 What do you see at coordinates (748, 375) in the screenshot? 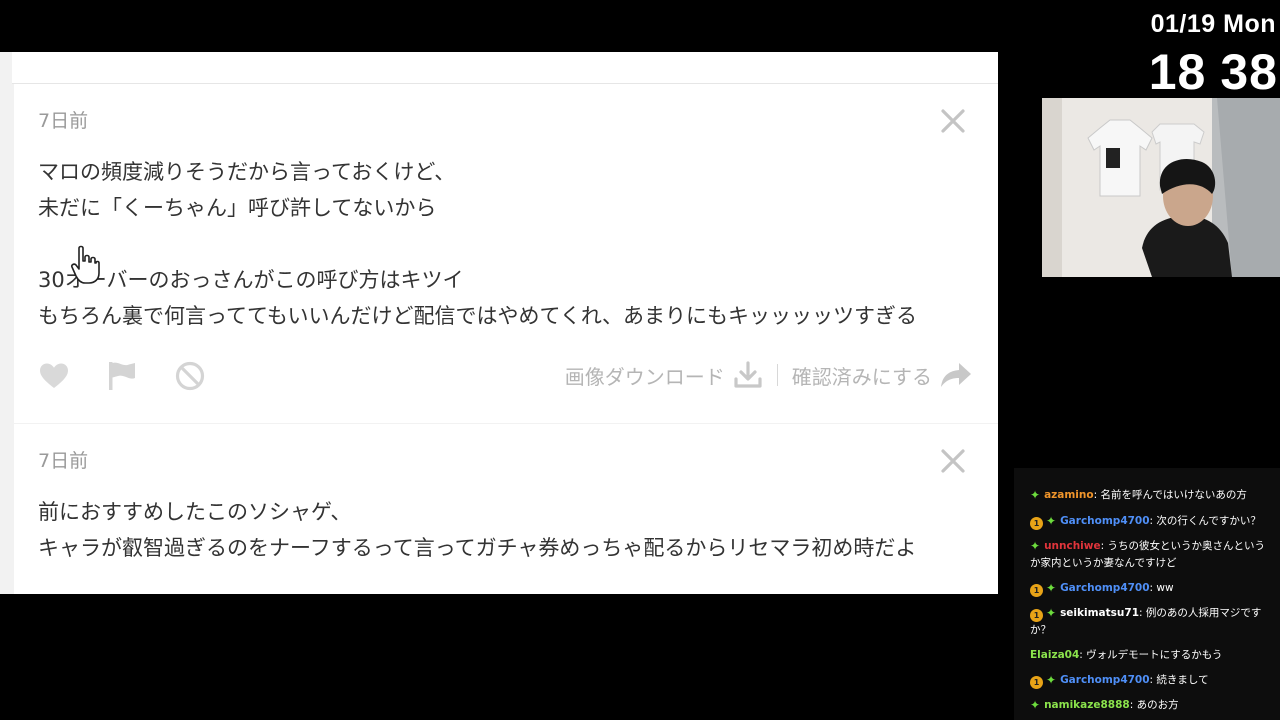
I see `download-icon` at bounding box center [748, 375].